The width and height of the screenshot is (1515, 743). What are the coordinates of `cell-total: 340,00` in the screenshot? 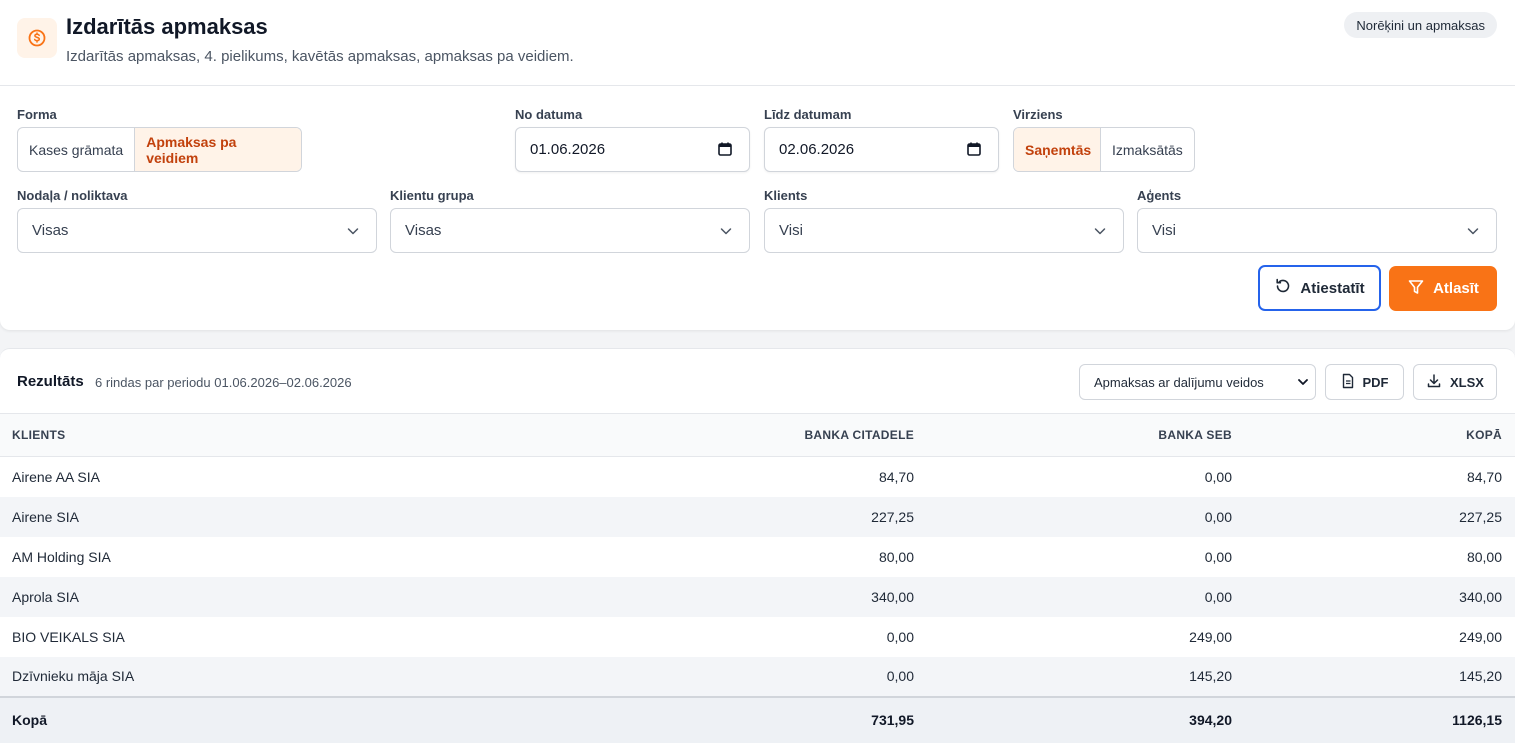 It's located at (1480, 596).